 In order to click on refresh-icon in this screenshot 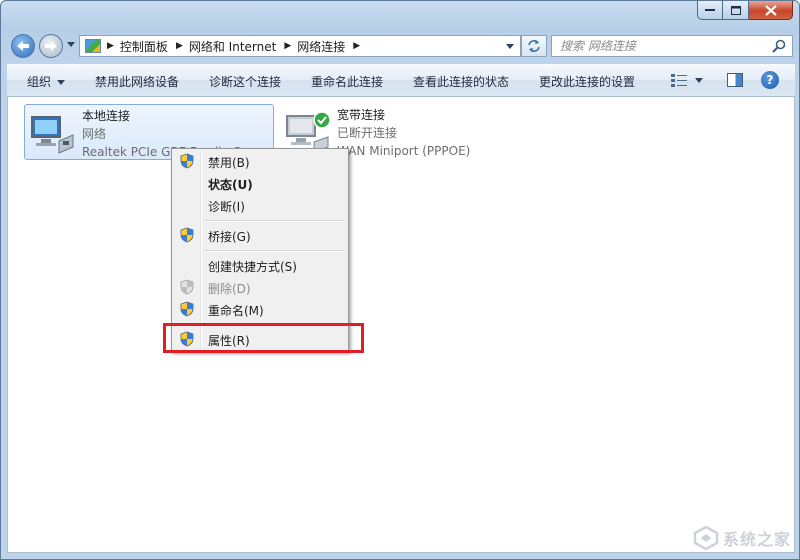, I will do `click(534, 46)`.